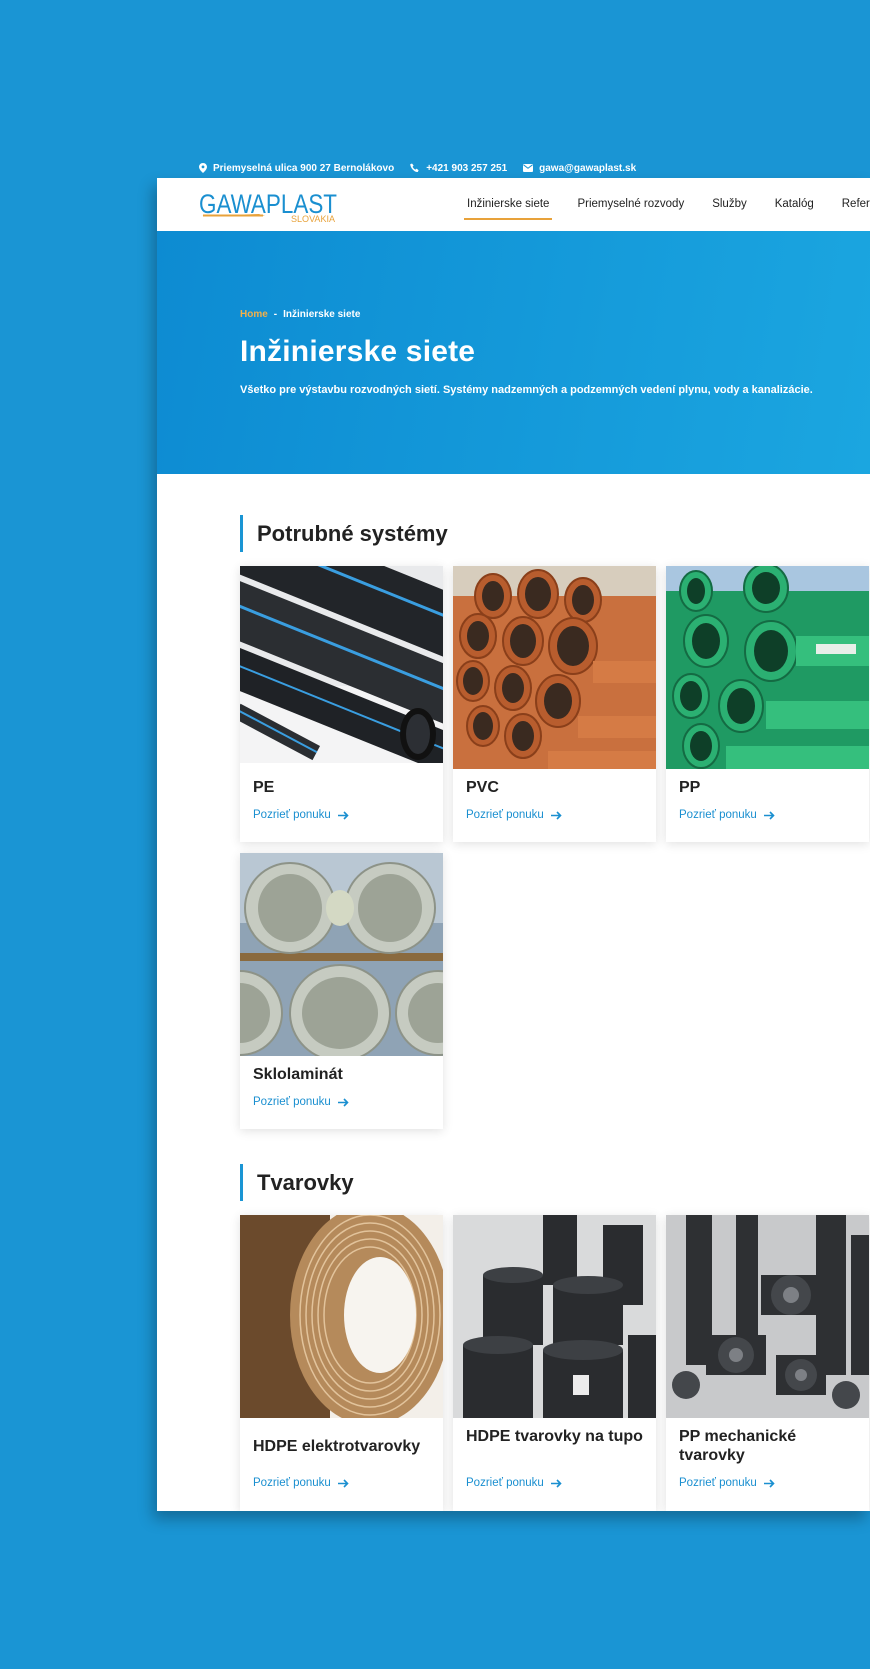 This screenshot has width=870, height=1669. Describe the element at coordinates (482, 787) in the screenshot. I see `card-title: PVC` at that location.